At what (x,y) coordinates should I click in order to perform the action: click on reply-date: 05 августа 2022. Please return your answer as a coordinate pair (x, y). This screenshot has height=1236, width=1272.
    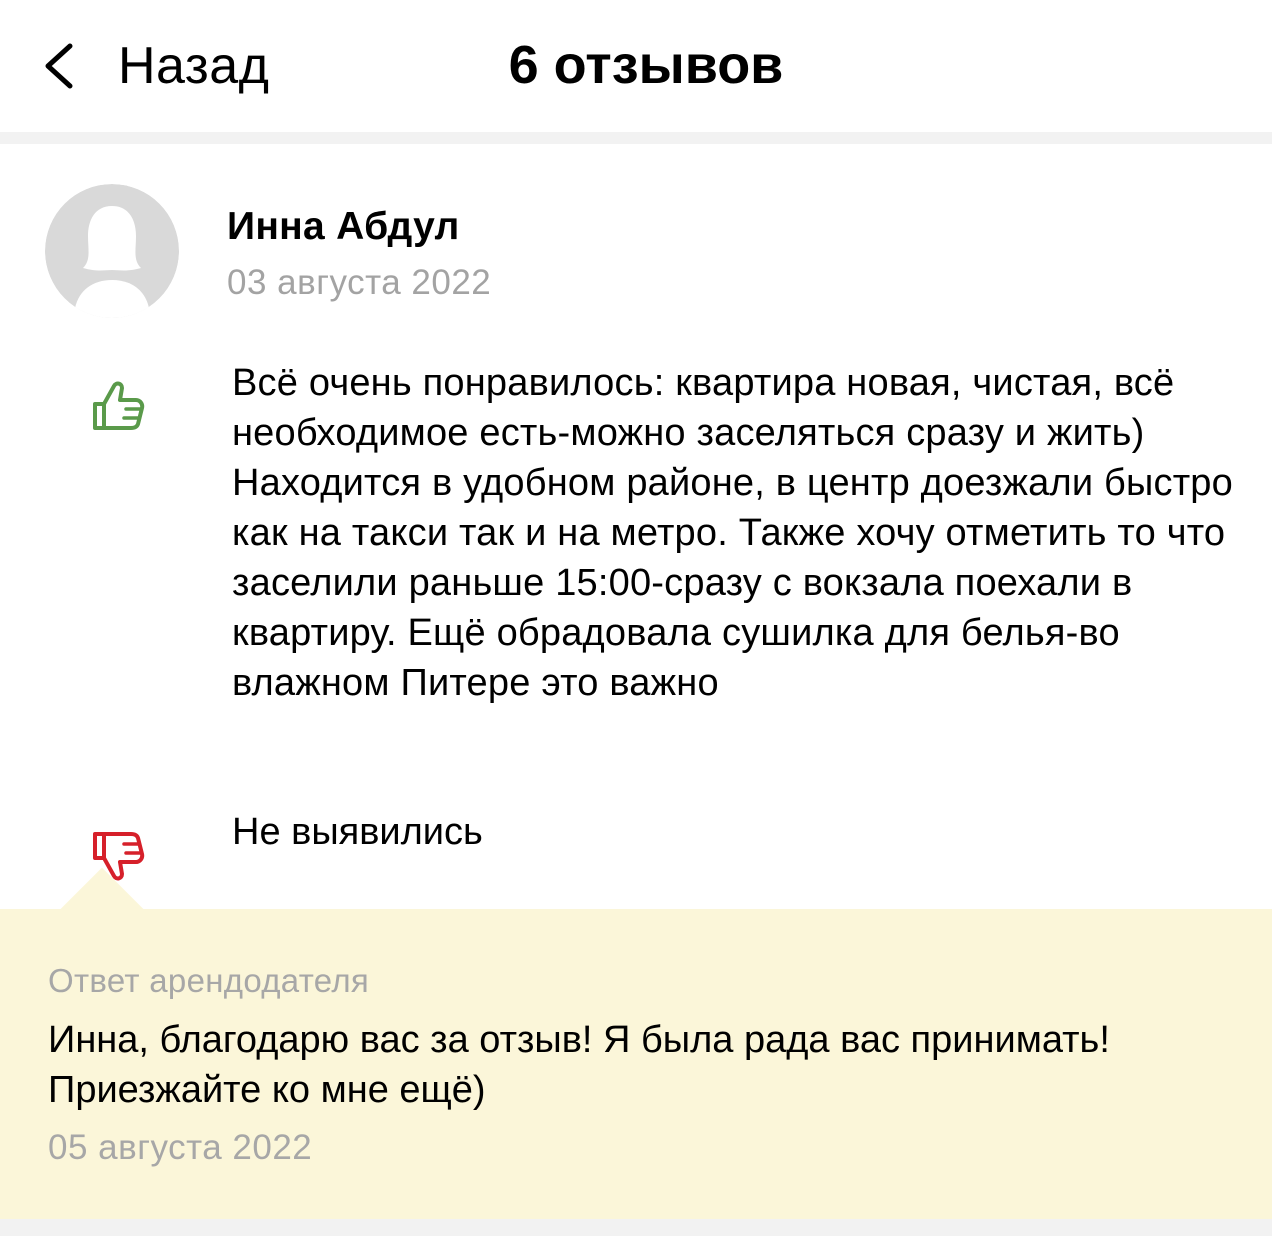
    Looking at the image, I should click on (180, 1147).